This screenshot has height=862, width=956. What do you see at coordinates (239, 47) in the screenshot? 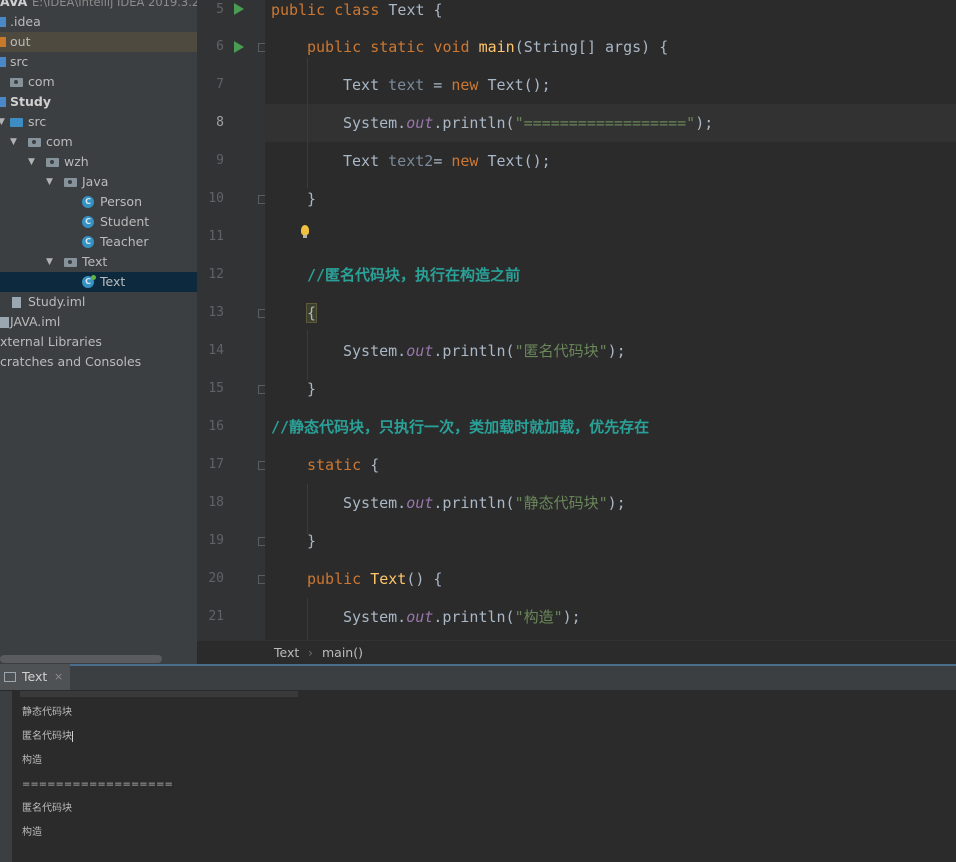
I see `run-main-icon` at bounding box center [239, 47].